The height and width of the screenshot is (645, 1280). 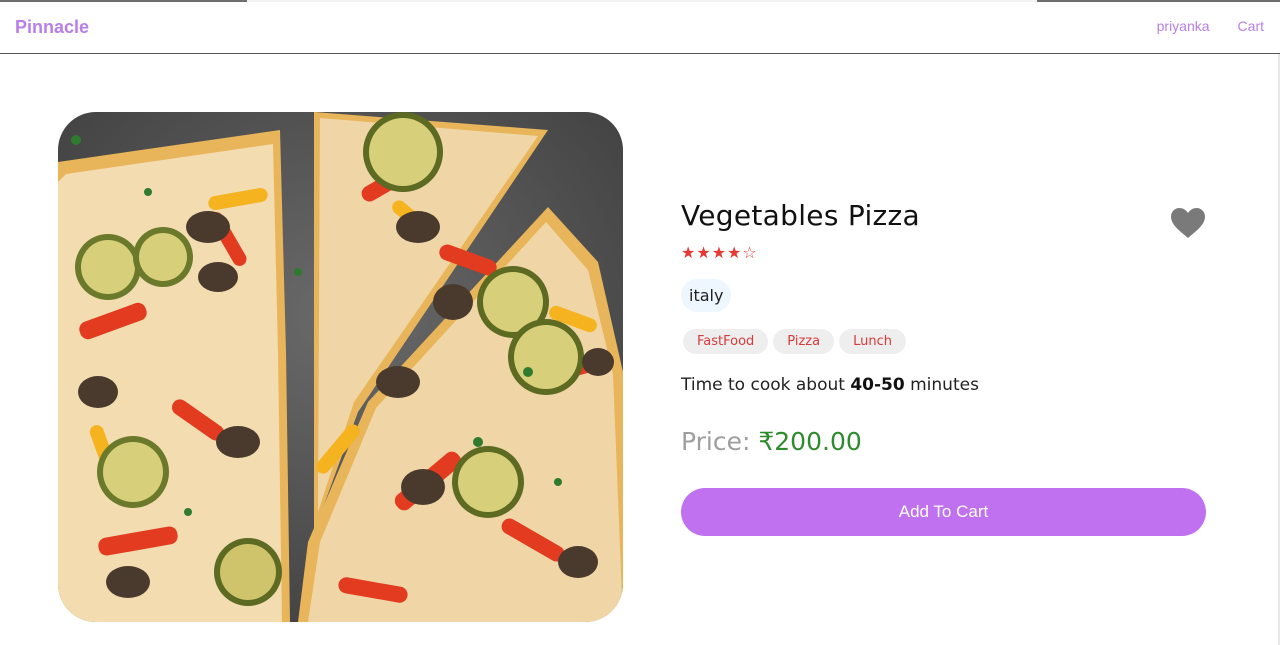 I want to click on origin-badge: italy, so click(x=706, y=295).